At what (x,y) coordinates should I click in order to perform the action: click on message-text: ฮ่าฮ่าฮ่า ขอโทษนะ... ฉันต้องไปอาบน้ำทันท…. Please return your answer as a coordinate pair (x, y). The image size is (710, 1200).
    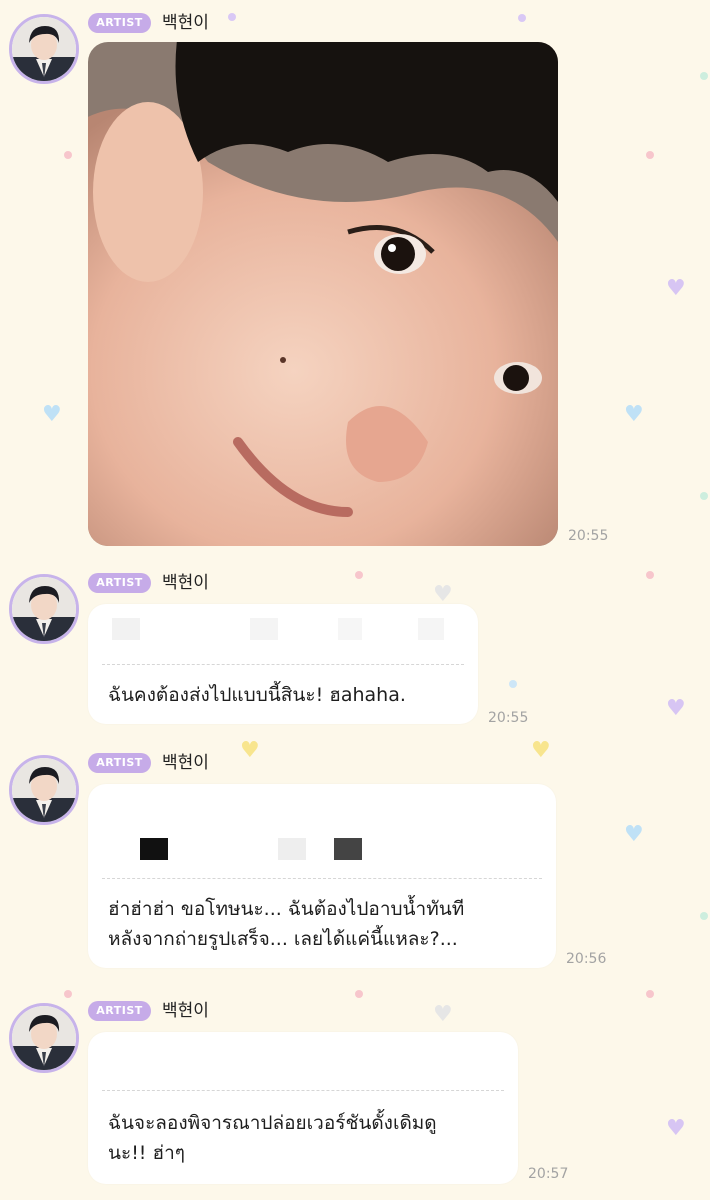
    Looking at the image, I should click on (286, 924).